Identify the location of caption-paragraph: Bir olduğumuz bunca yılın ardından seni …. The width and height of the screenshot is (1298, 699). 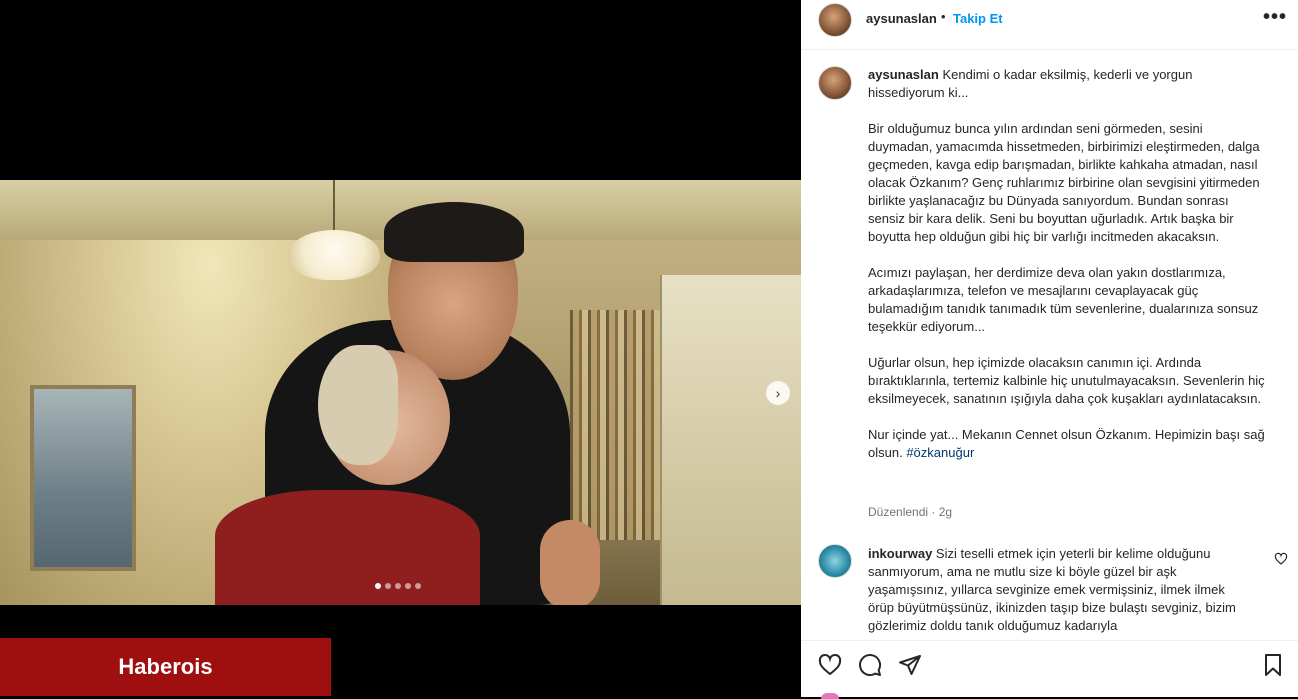
(1064, 182).